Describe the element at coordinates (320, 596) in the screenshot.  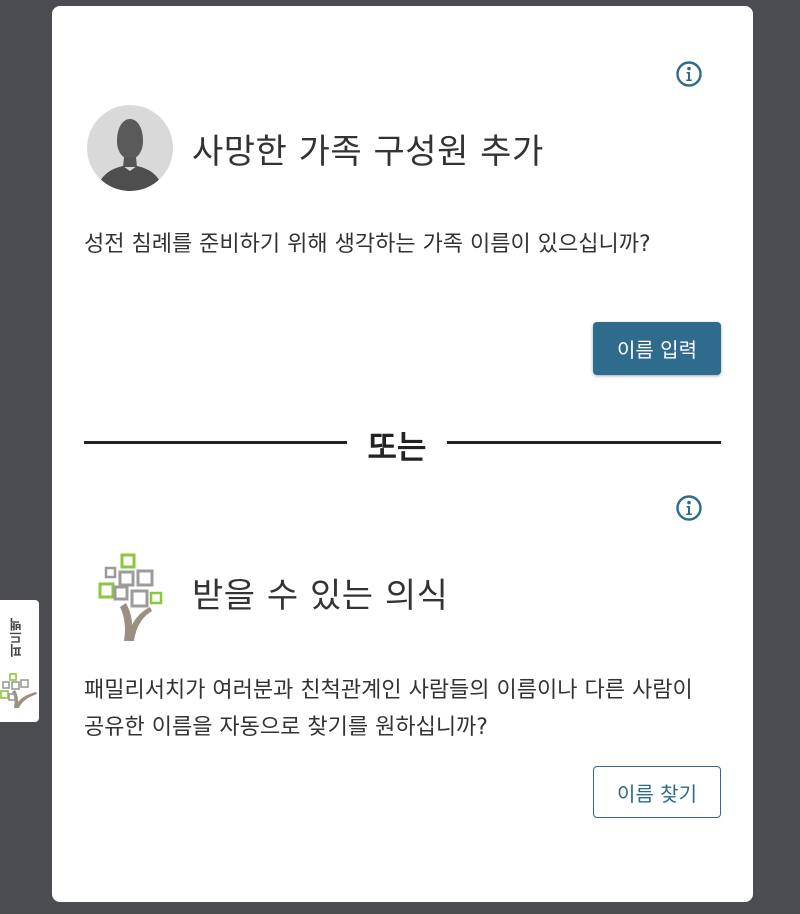
I see `ordinances-title: 받을 수 있는 의식` at that location.